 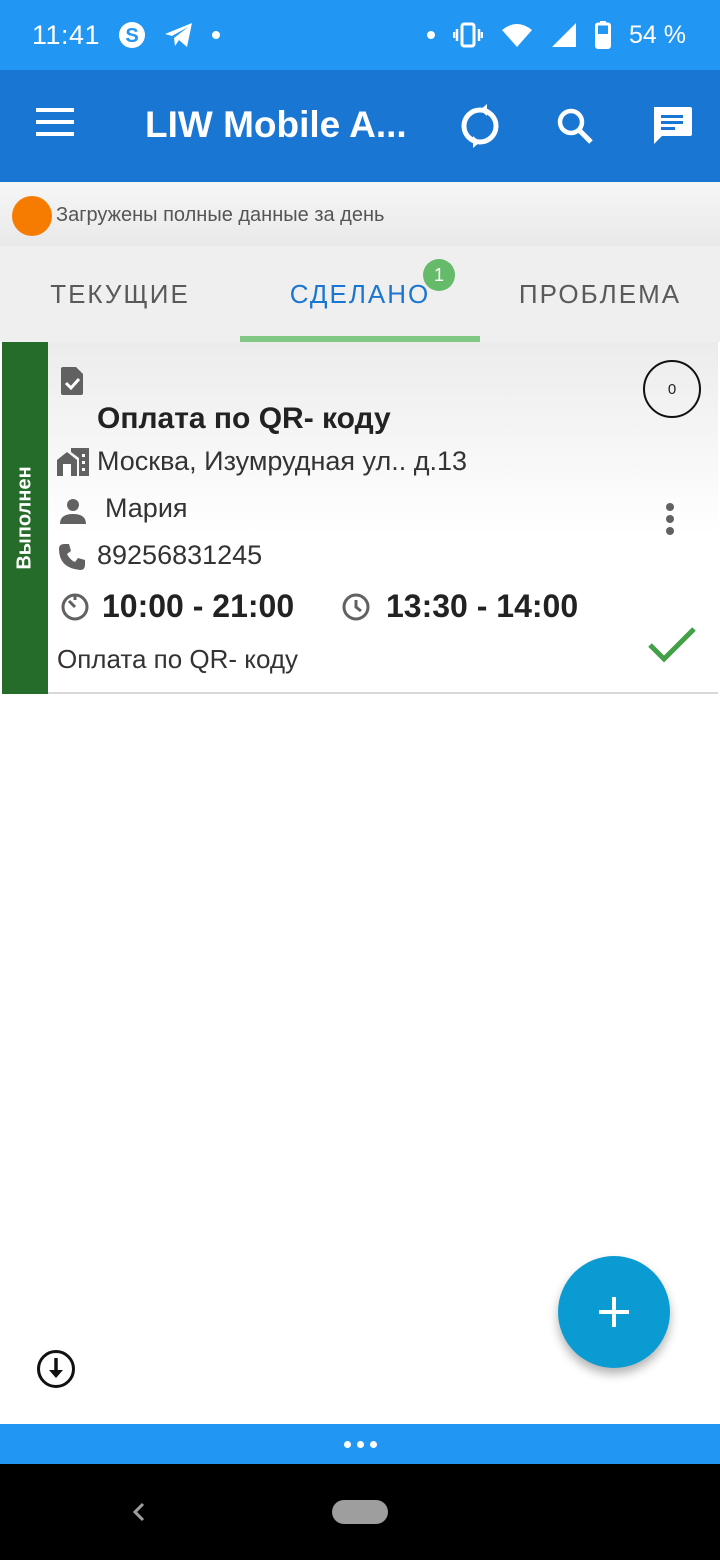 I want to click on sync-status-bar: Загружены полные данные за день, so click(x=360, y=214).